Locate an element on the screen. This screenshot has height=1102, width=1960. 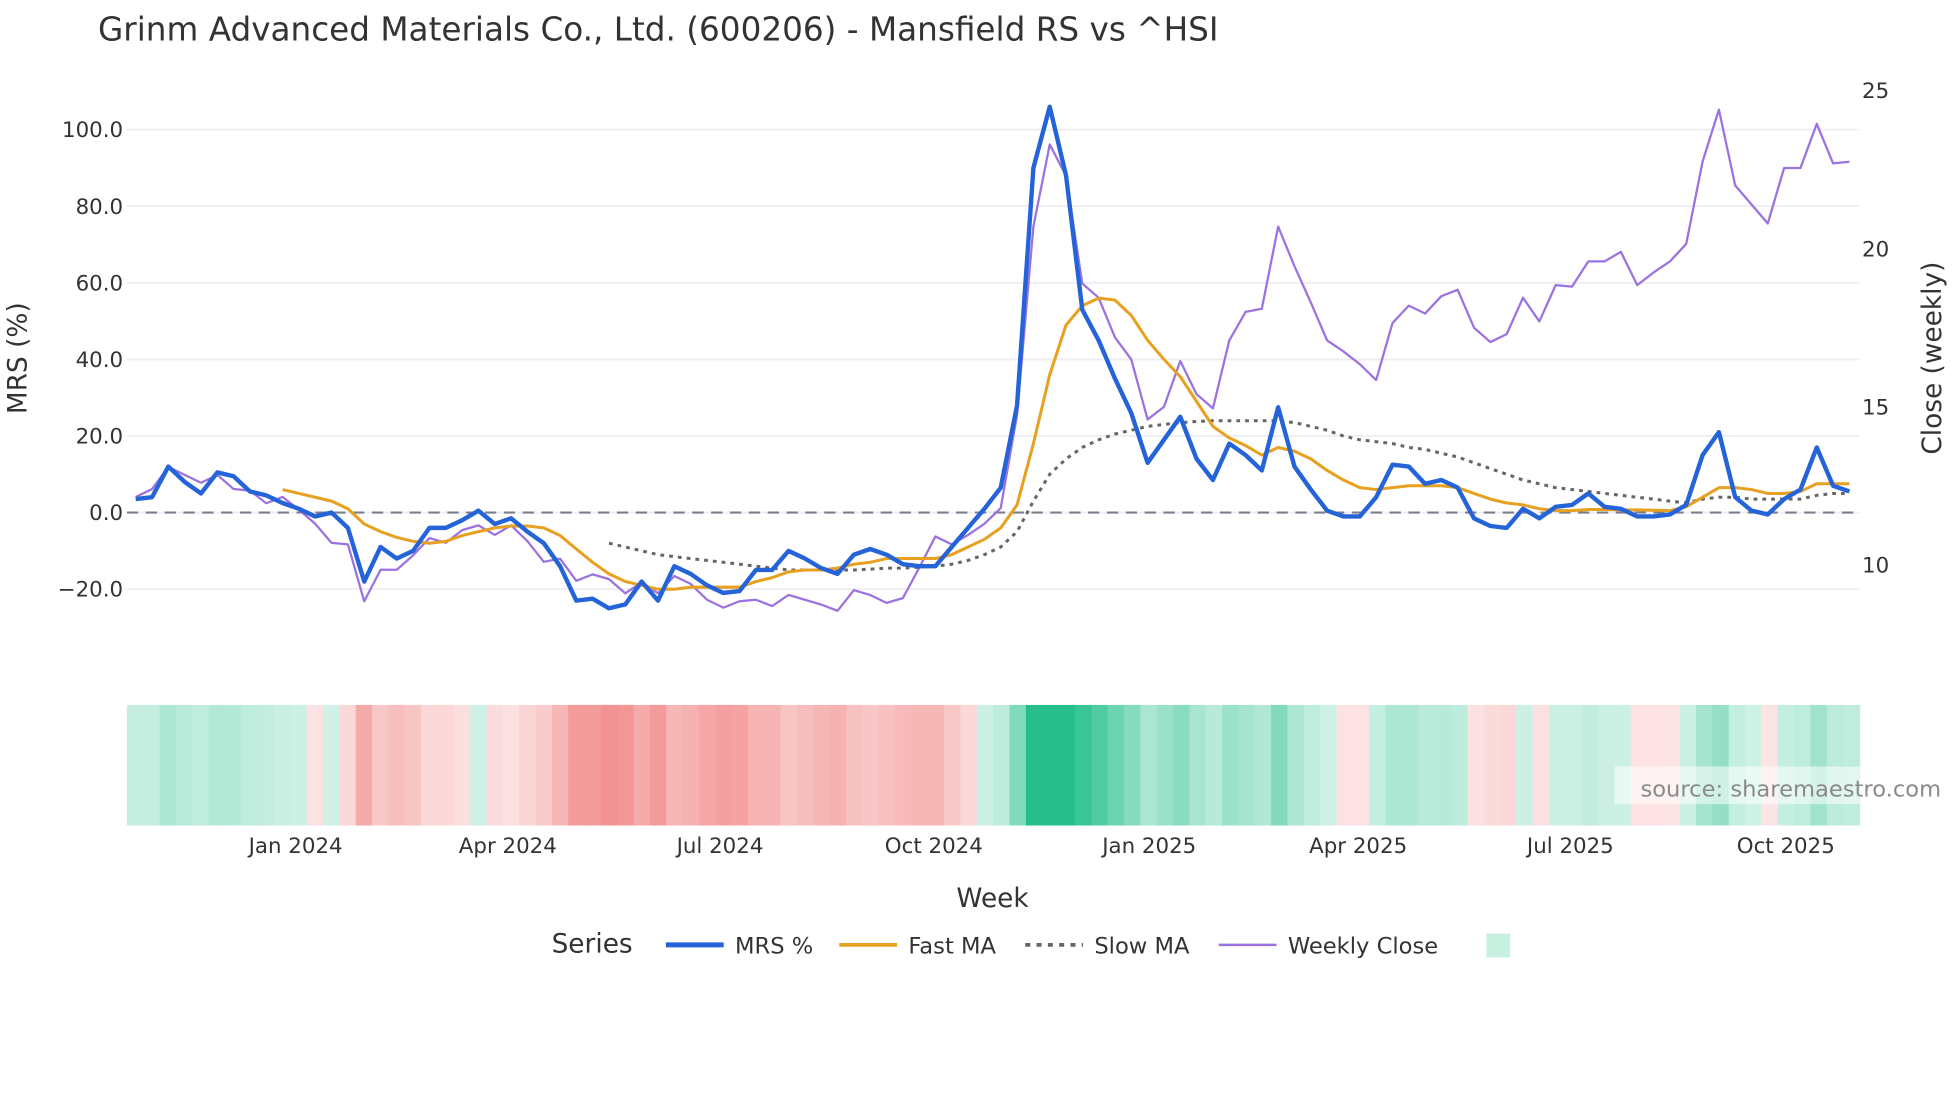
y2-tick-label: 15 is located at coordinates (1875, 407).